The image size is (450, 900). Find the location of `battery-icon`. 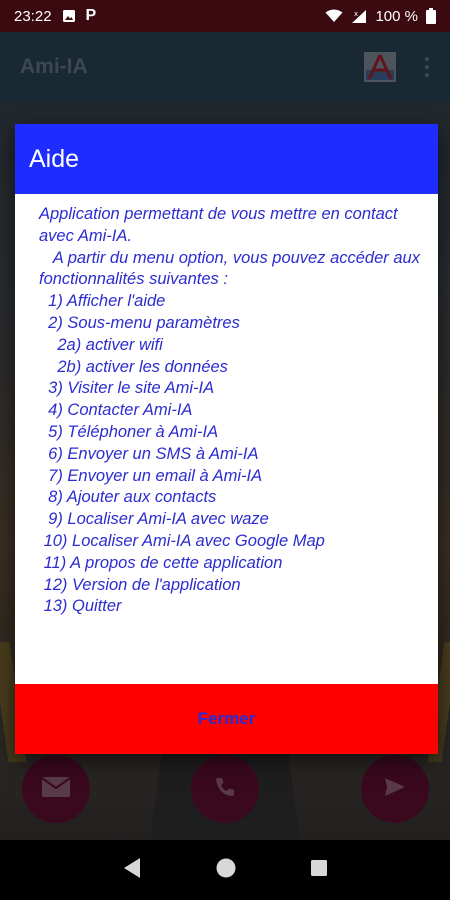

battery-icon is located at coordinates (431, 16).